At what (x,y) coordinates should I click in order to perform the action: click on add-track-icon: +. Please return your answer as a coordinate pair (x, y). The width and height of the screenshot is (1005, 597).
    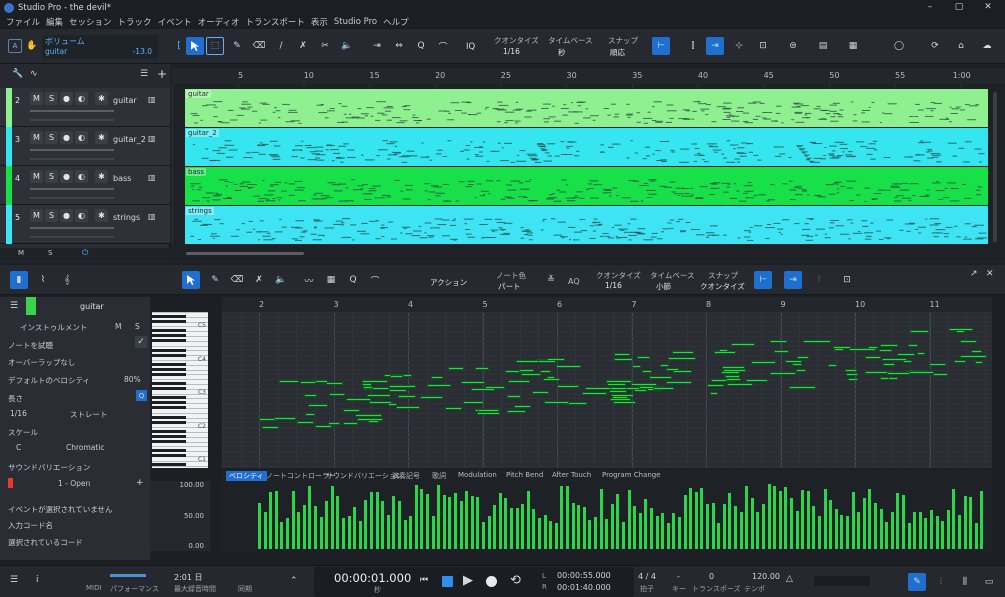
    Looking at the image, I should click on (162, 74).